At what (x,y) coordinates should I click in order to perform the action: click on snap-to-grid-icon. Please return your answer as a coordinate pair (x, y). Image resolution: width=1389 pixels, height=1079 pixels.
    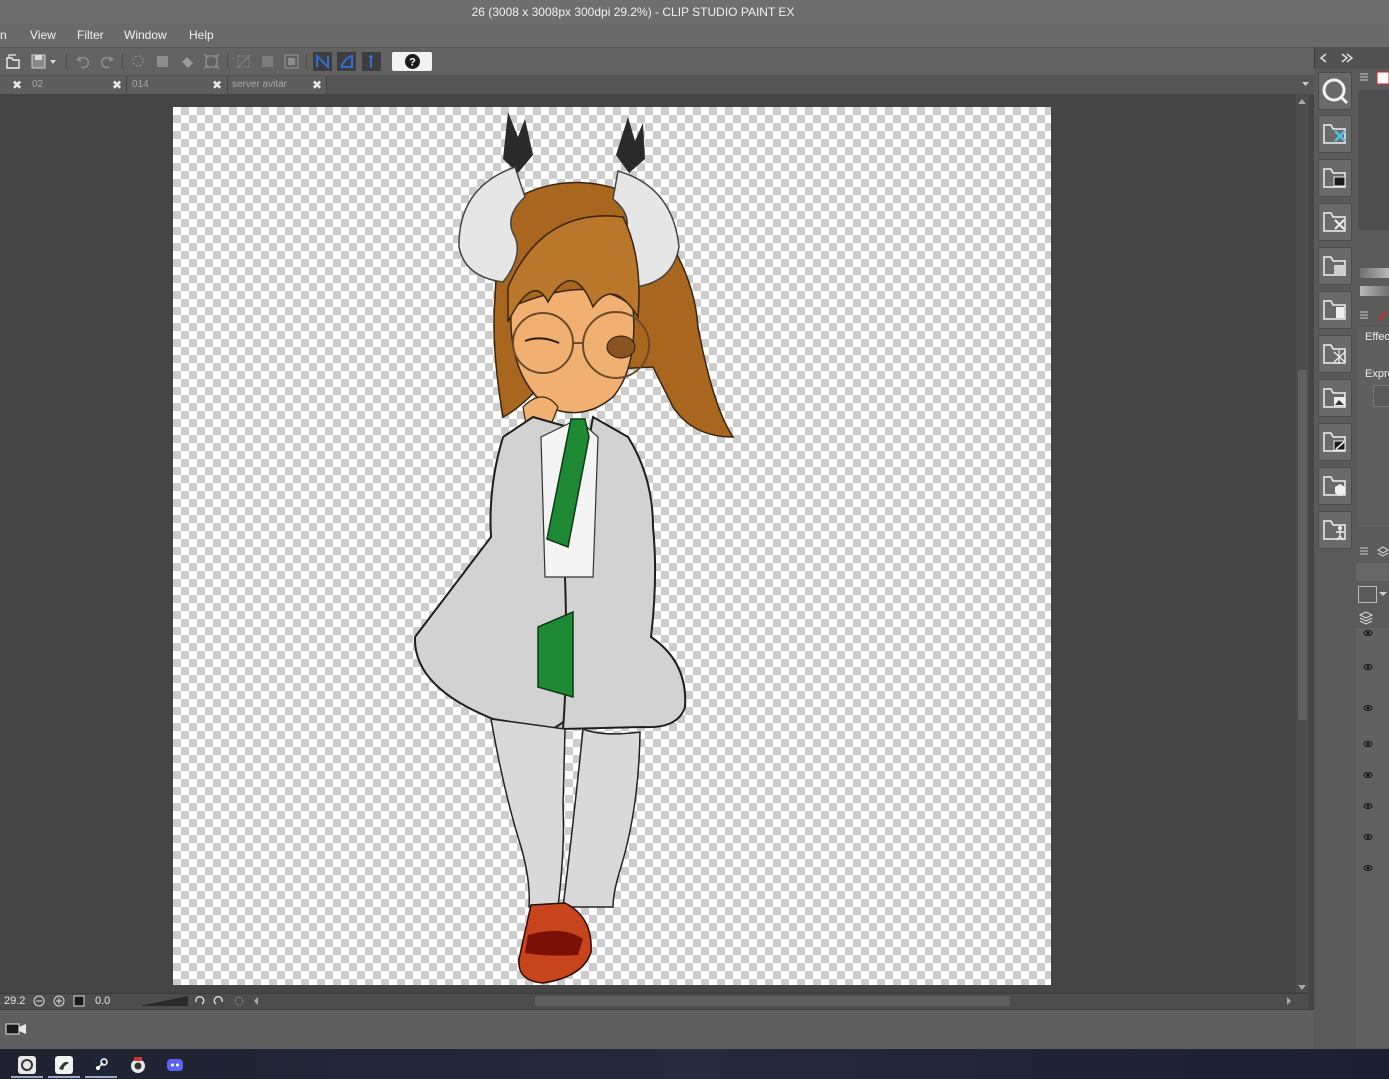
    Looking at the image, I should click on (371, 61).